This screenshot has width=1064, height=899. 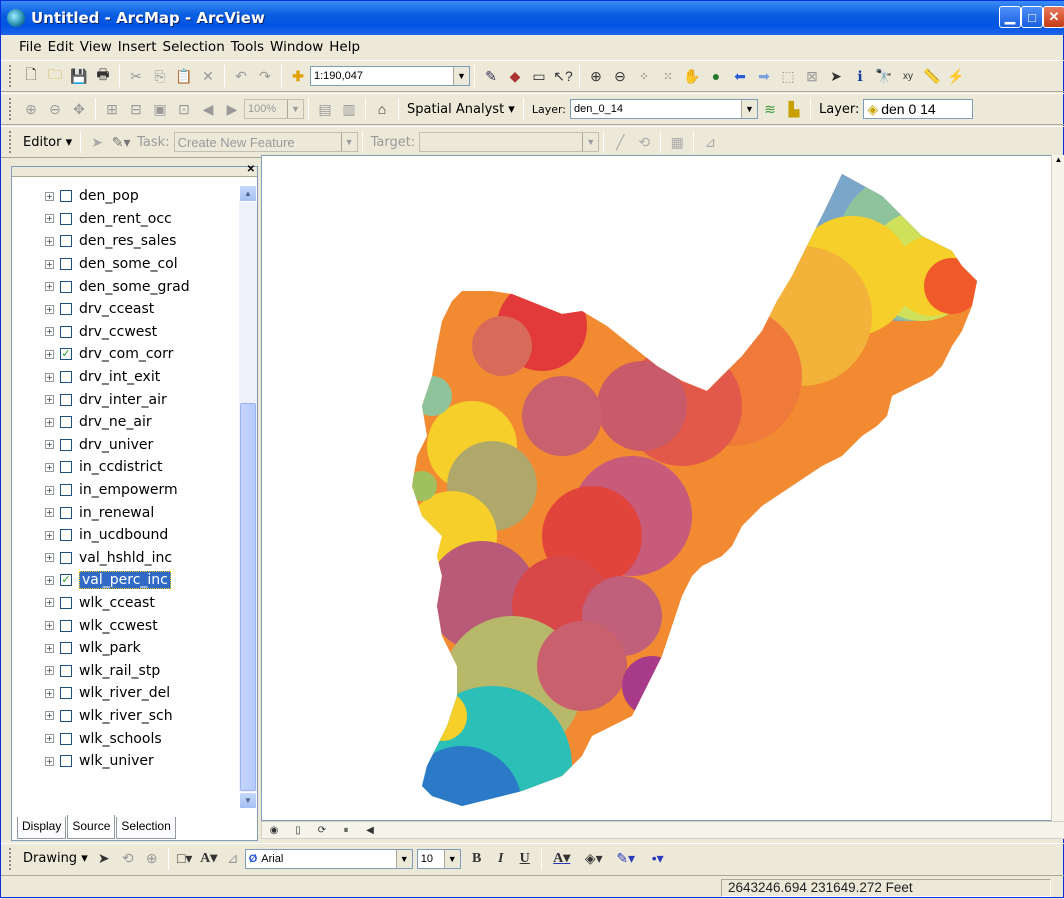 I want to click on layer-name: den_rent_occ, so click(x=125, y=219).